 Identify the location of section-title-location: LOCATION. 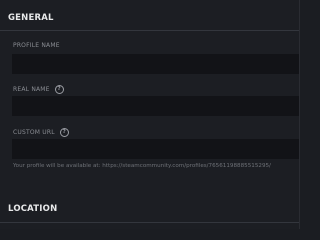
(33, 209).